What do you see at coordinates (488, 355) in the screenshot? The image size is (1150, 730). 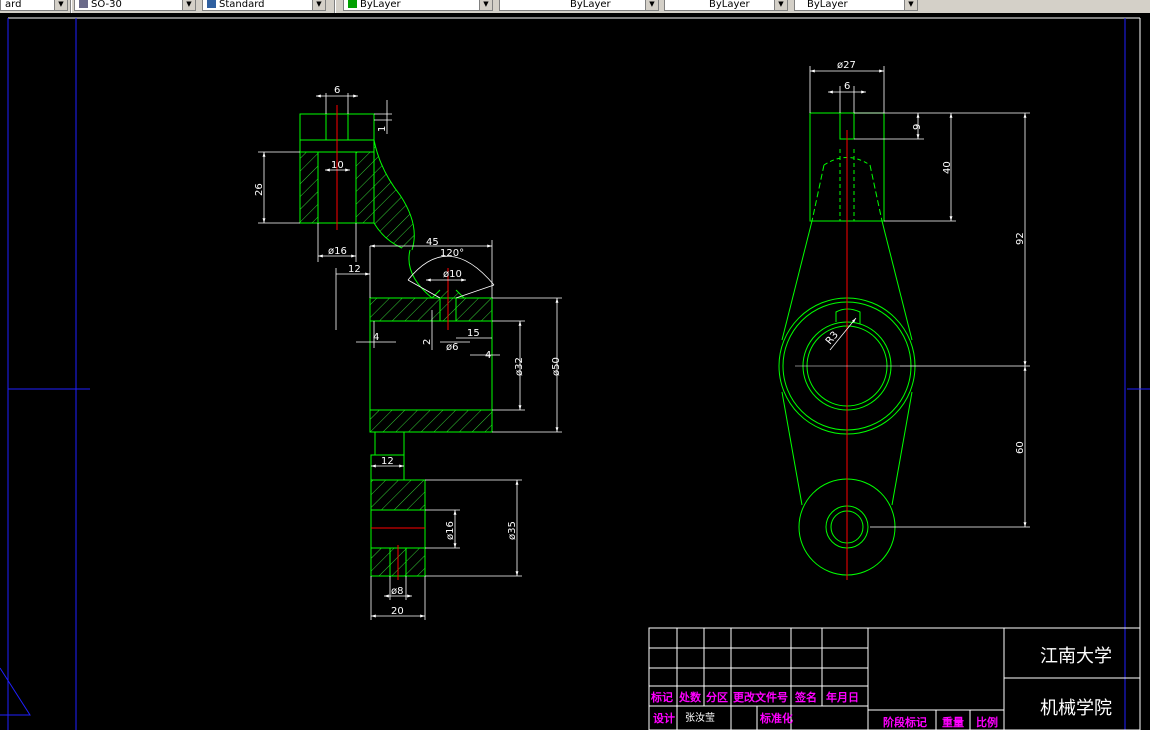 I see `dim-4-right: 4` at bounding box center [488, 355].